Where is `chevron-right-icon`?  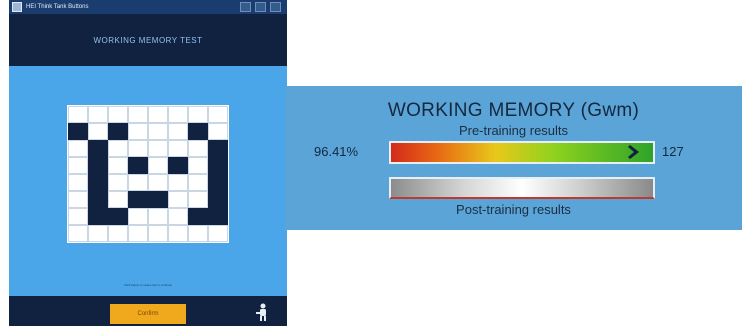
chevron-right-icon is located at coordinates (633, 152).